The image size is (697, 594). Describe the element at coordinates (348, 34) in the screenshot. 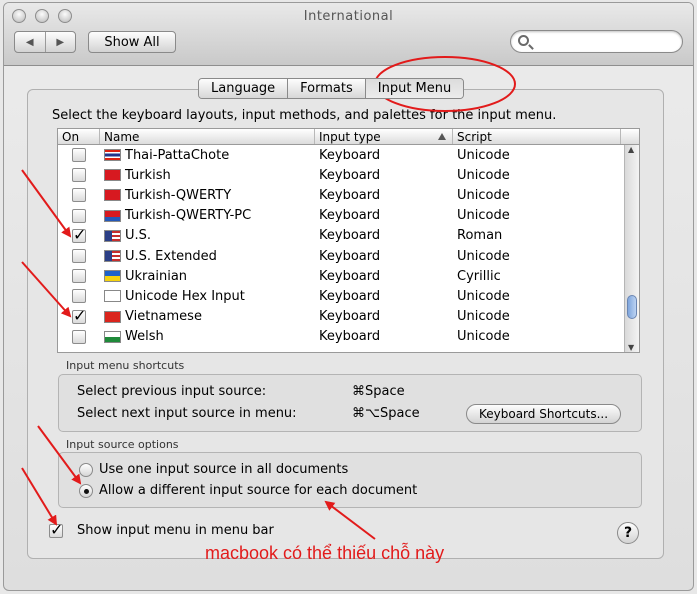

I see `toolbar: International ◀ ▶ Show All` at that location.